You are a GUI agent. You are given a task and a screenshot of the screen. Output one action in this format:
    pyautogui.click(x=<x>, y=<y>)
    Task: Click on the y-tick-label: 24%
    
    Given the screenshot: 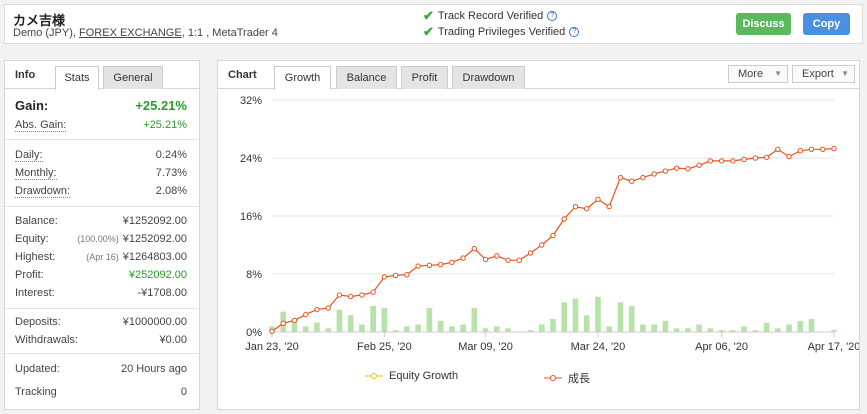 What is the action you would take?
    pyautogui.click(x=251, y=159)
    